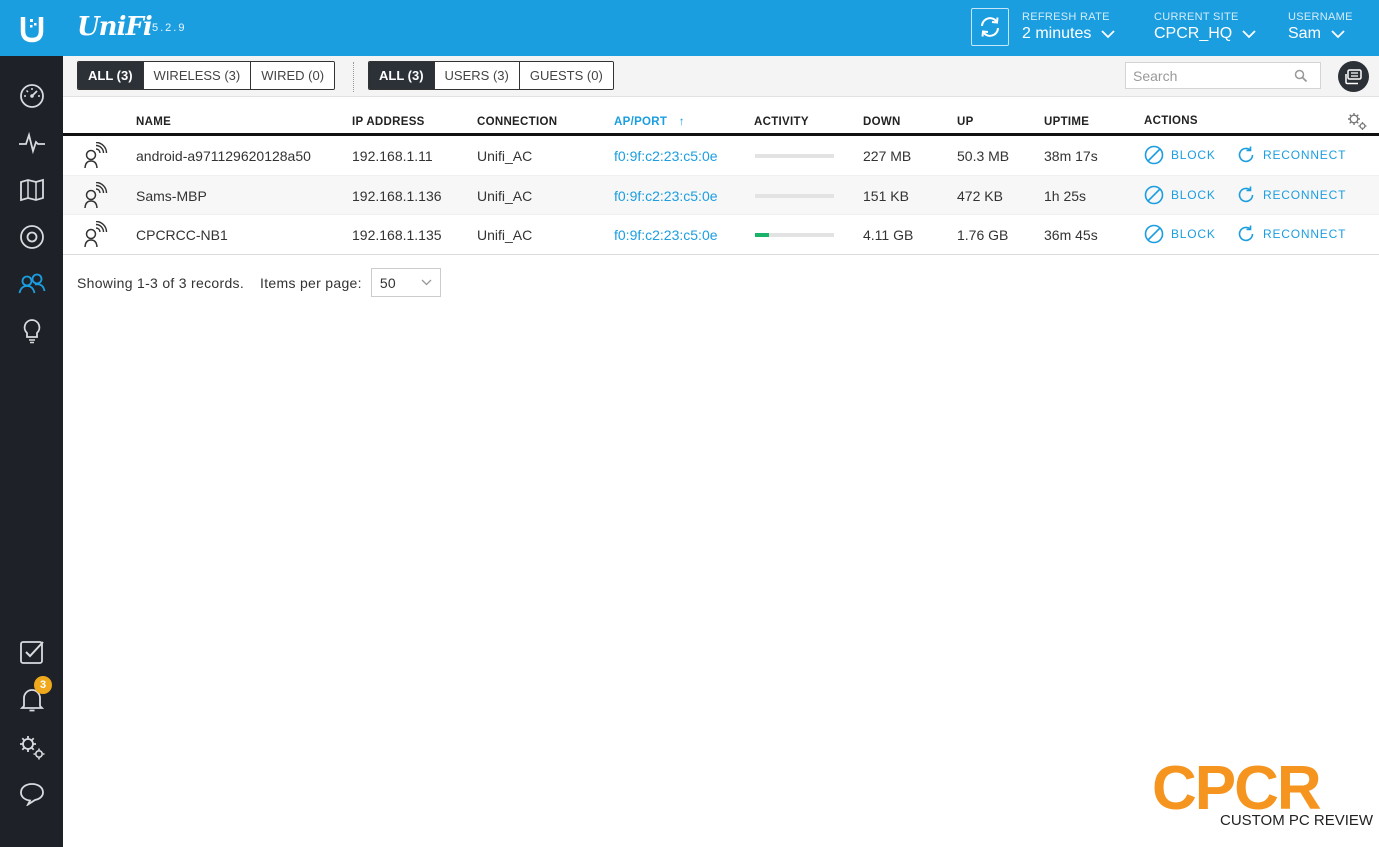 Image resolution: width=1379 pixels, height=847 pixels. Describe the element at coordinates (197, 75) in the screenshot. I see `filter-wireless: WIRELESS (3)` at that location.